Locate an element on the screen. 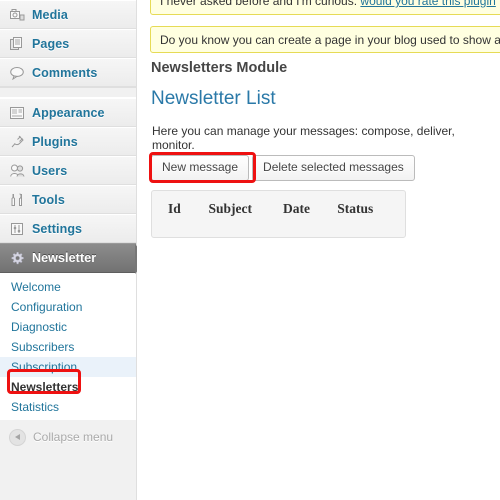  collapse-menu-button: Collapse menu is located at coordinates (68, 437).